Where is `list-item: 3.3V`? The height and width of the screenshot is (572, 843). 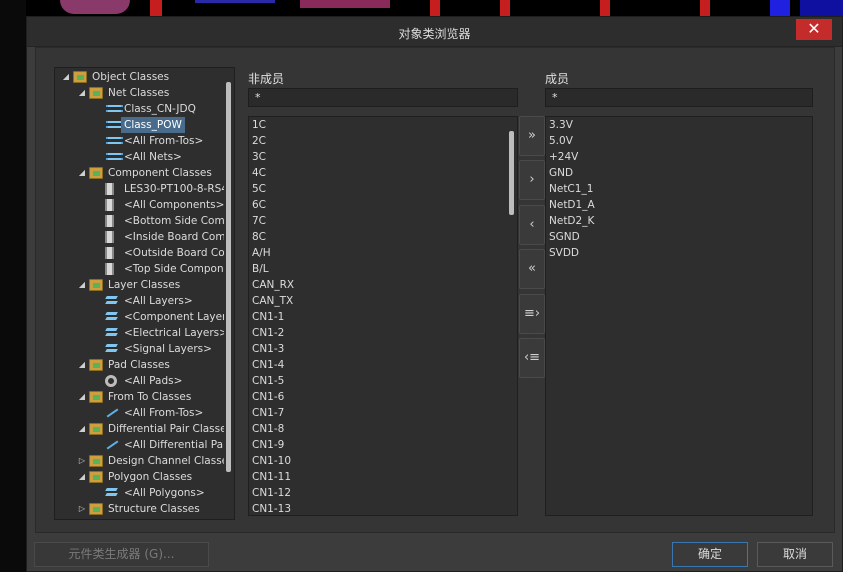 list-item: 3.3V is located at coordinates (679, 125).